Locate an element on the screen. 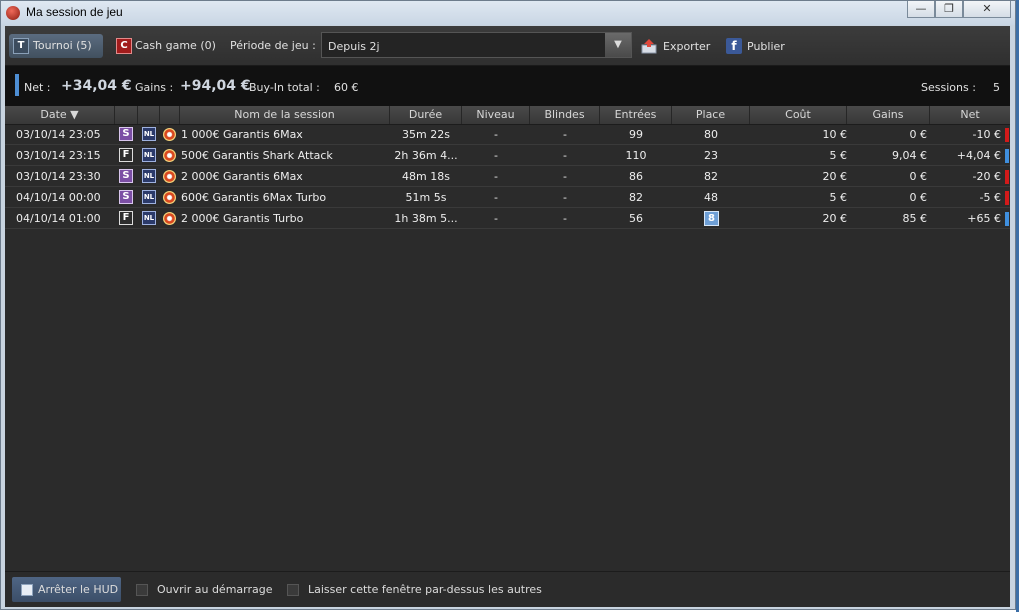 The height and width of the screenshot is (612, 1019). export-label: Exporter is located at coordinates (687, 46).